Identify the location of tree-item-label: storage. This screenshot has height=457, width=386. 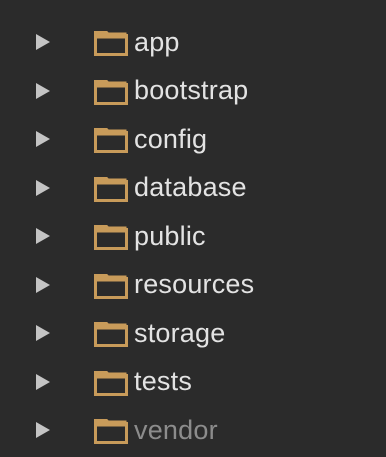
(180, 332).